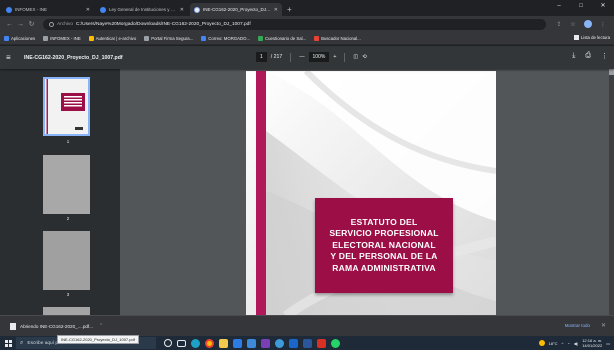 Image resolution: width=614 pixels, height=350 pixels. What do you see at coordinates (209, 343) in the screenshot?
I see `chrome-icon` at bounding box center [209, 343].